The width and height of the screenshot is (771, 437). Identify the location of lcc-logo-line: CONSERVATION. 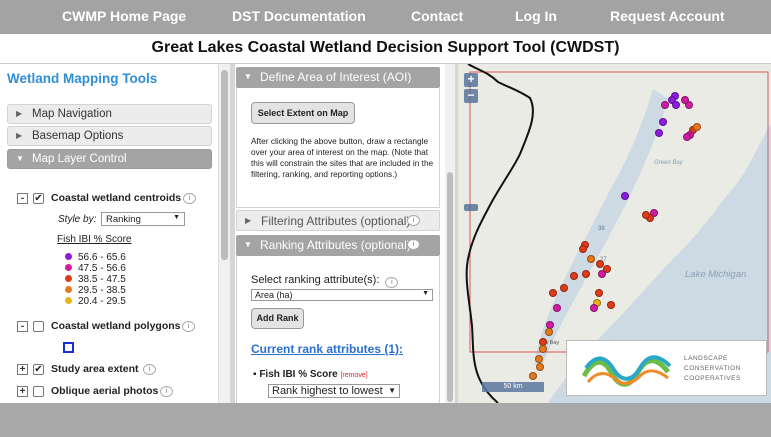
(712, 368).